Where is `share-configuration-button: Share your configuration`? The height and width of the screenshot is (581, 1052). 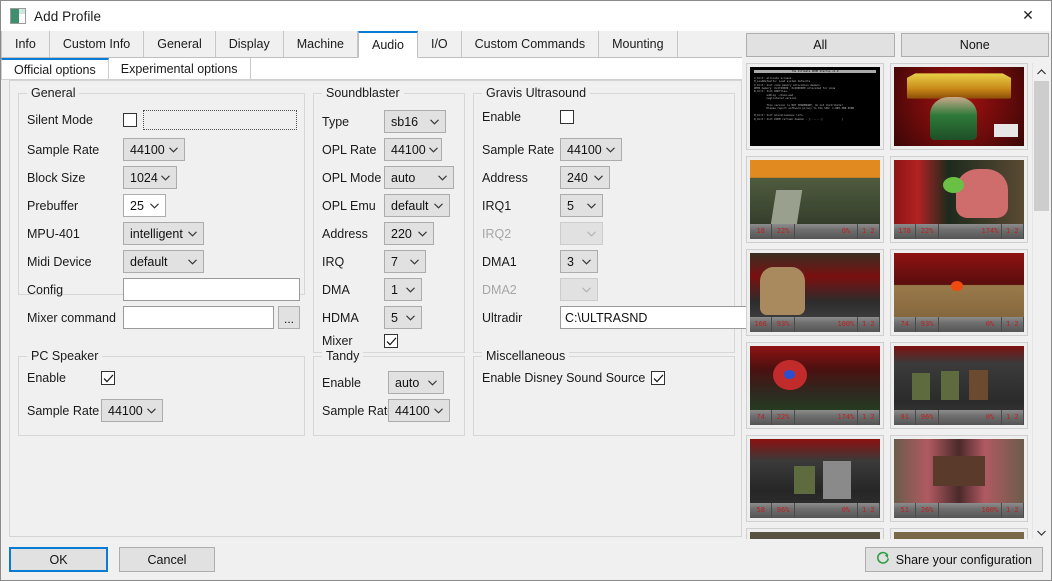 share-configuration-button: Share your configuration is located at coordinates (953, 559).